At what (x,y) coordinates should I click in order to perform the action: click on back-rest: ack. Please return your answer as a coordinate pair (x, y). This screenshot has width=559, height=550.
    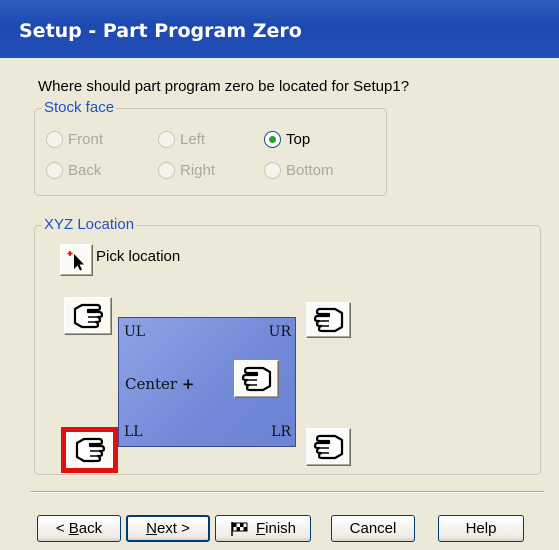
    Looking at the image, I should click on (90, 528).